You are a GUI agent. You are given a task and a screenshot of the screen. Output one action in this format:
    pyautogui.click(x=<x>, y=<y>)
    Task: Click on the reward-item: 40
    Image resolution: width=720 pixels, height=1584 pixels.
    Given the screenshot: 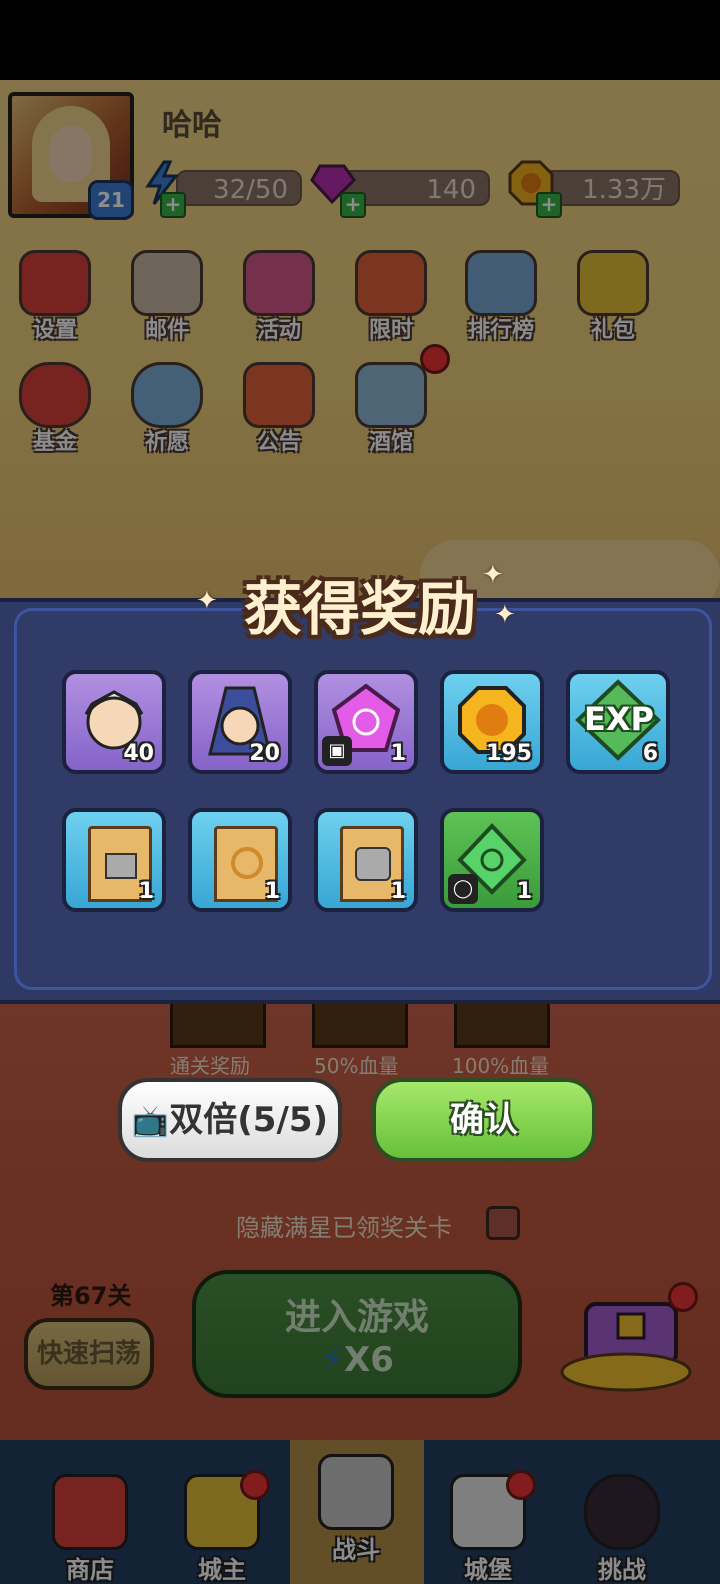 What is the action you would take?
    pyautogui.click(x=114, y=722)
    